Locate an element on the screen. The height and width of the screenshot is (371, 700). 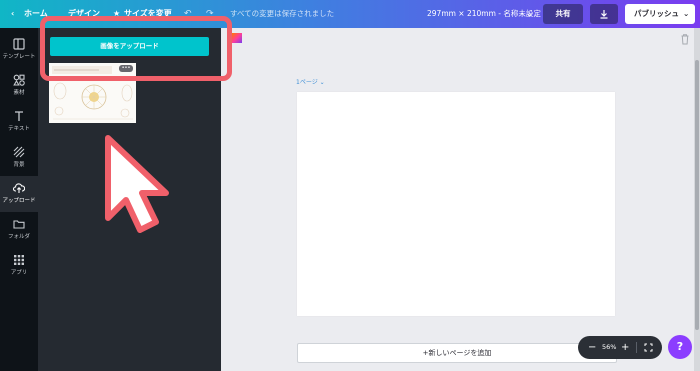
sidebar-item-label: フォルダ is located at coordinates (18, 237).